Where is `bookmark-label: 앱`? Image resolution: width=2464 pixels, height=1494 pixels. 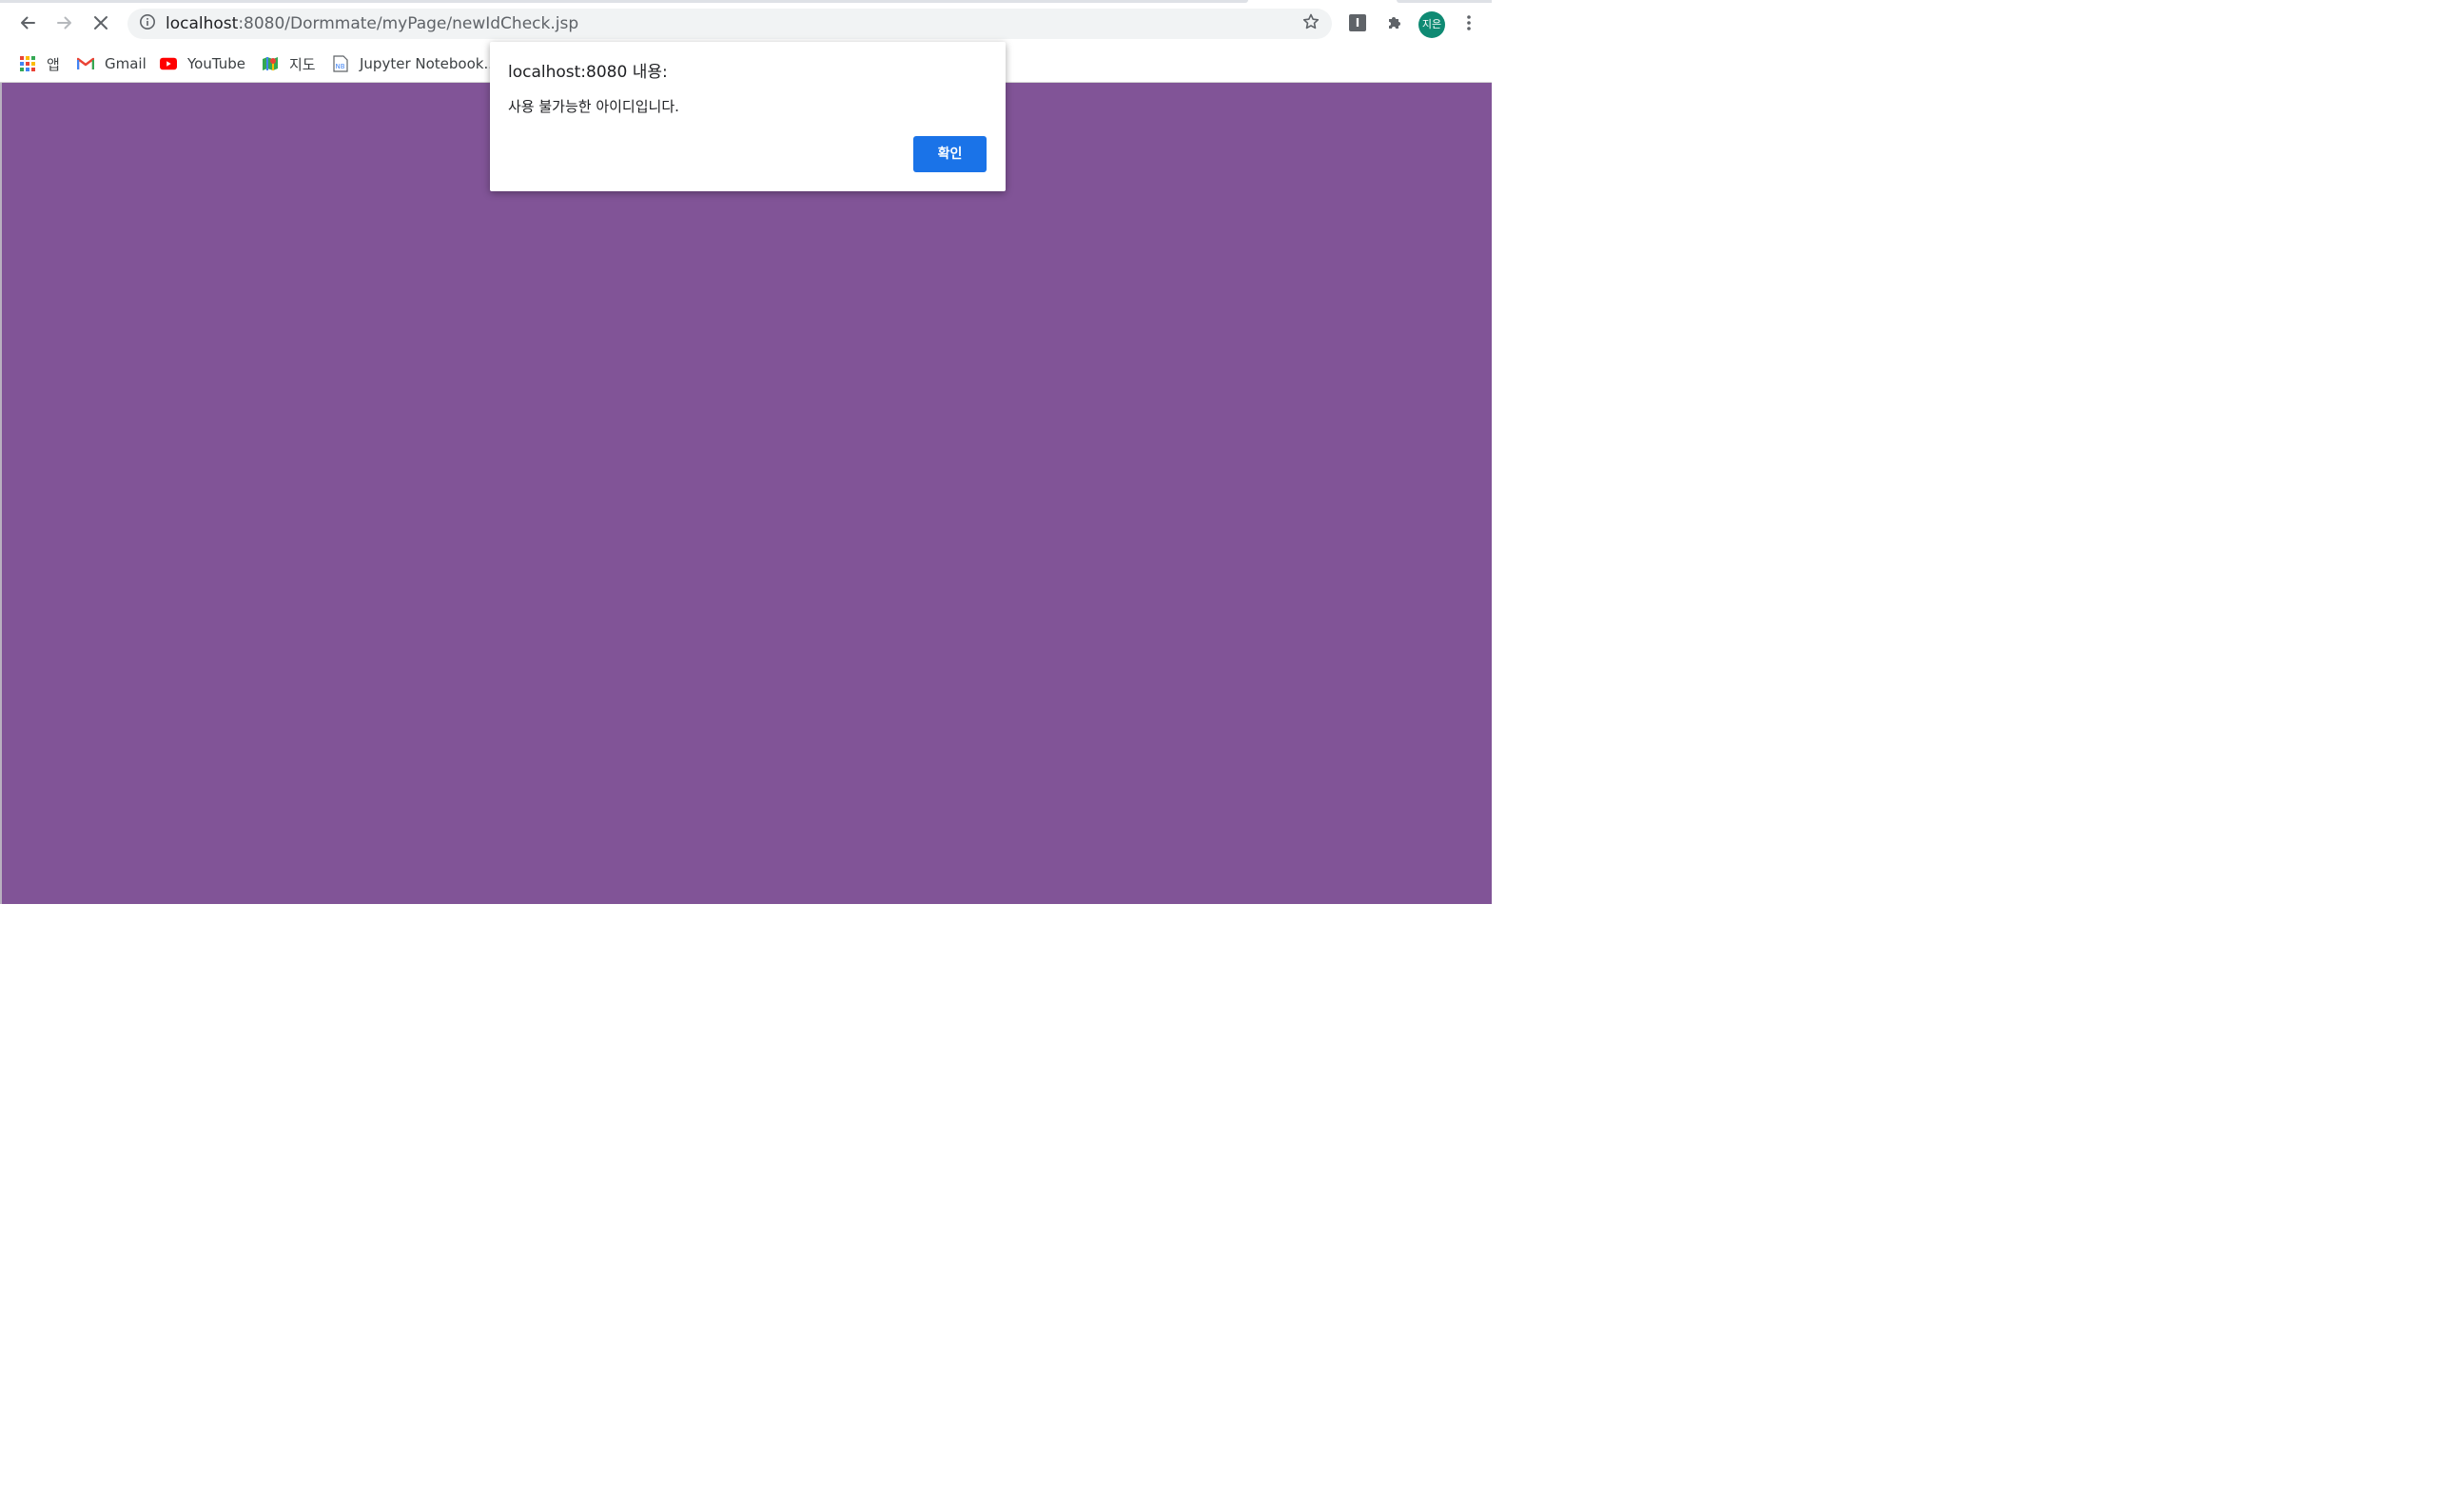 bookmark-label: 앱 is located at coordinates (53, 64).